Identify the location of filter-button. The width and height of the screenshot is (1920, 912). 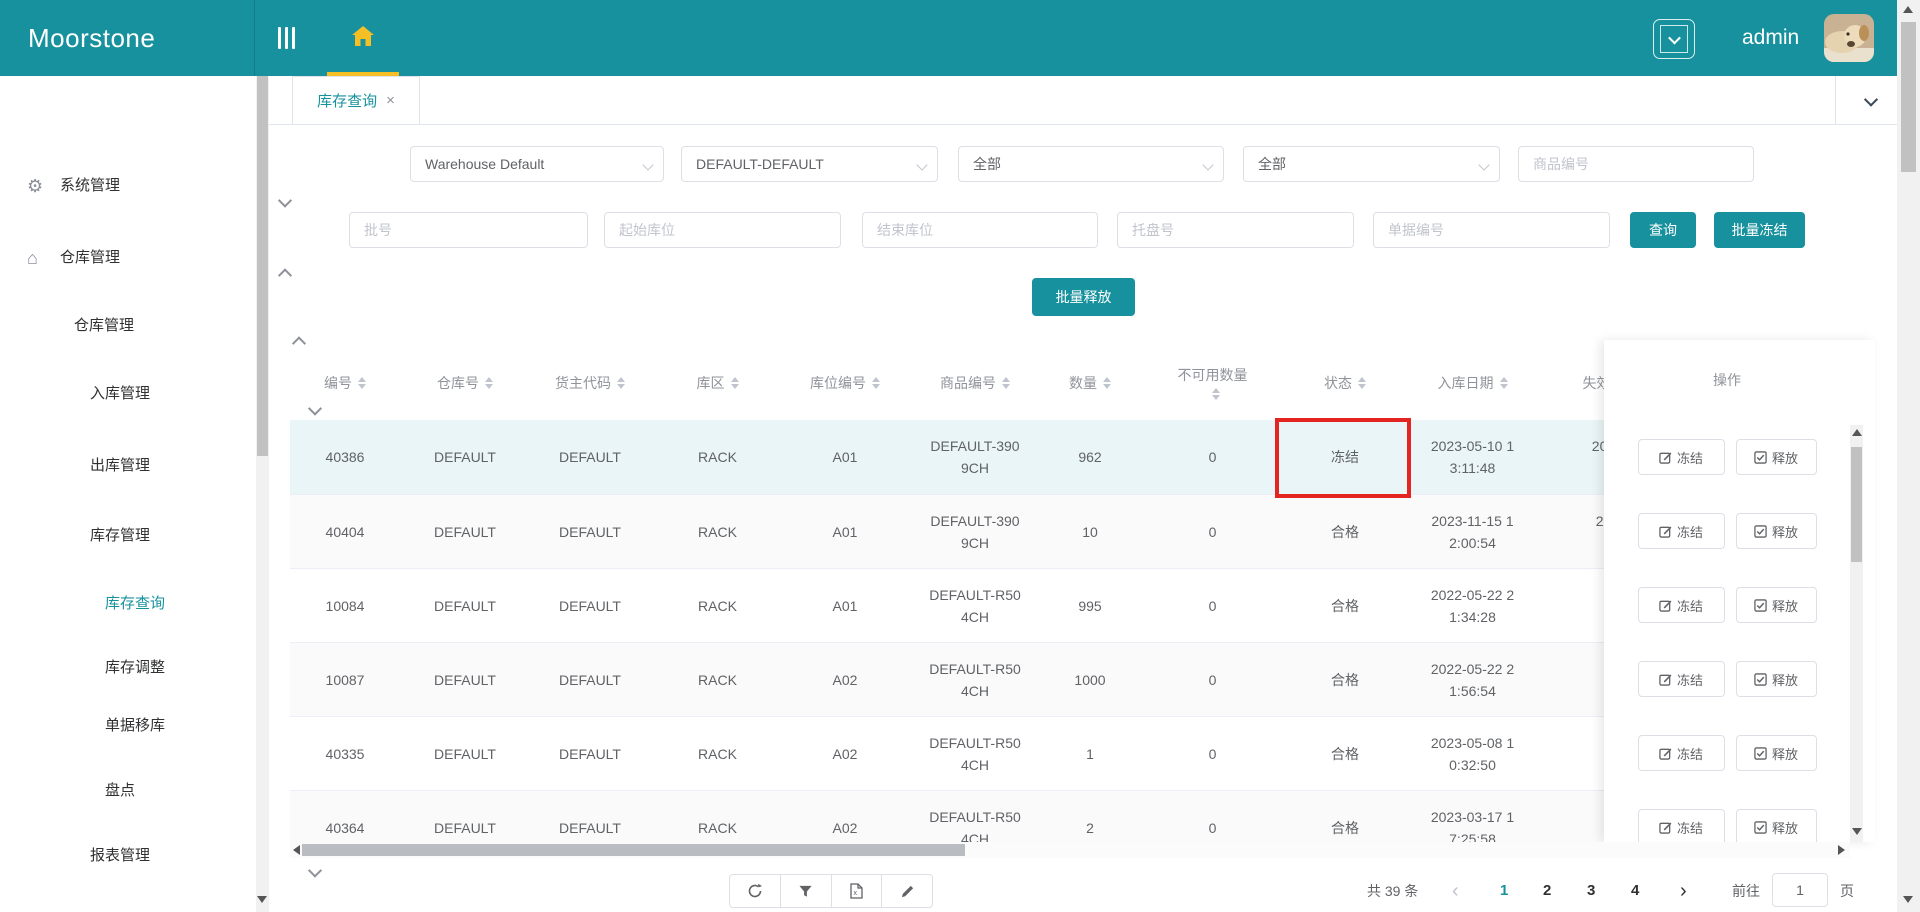
(805, 891).